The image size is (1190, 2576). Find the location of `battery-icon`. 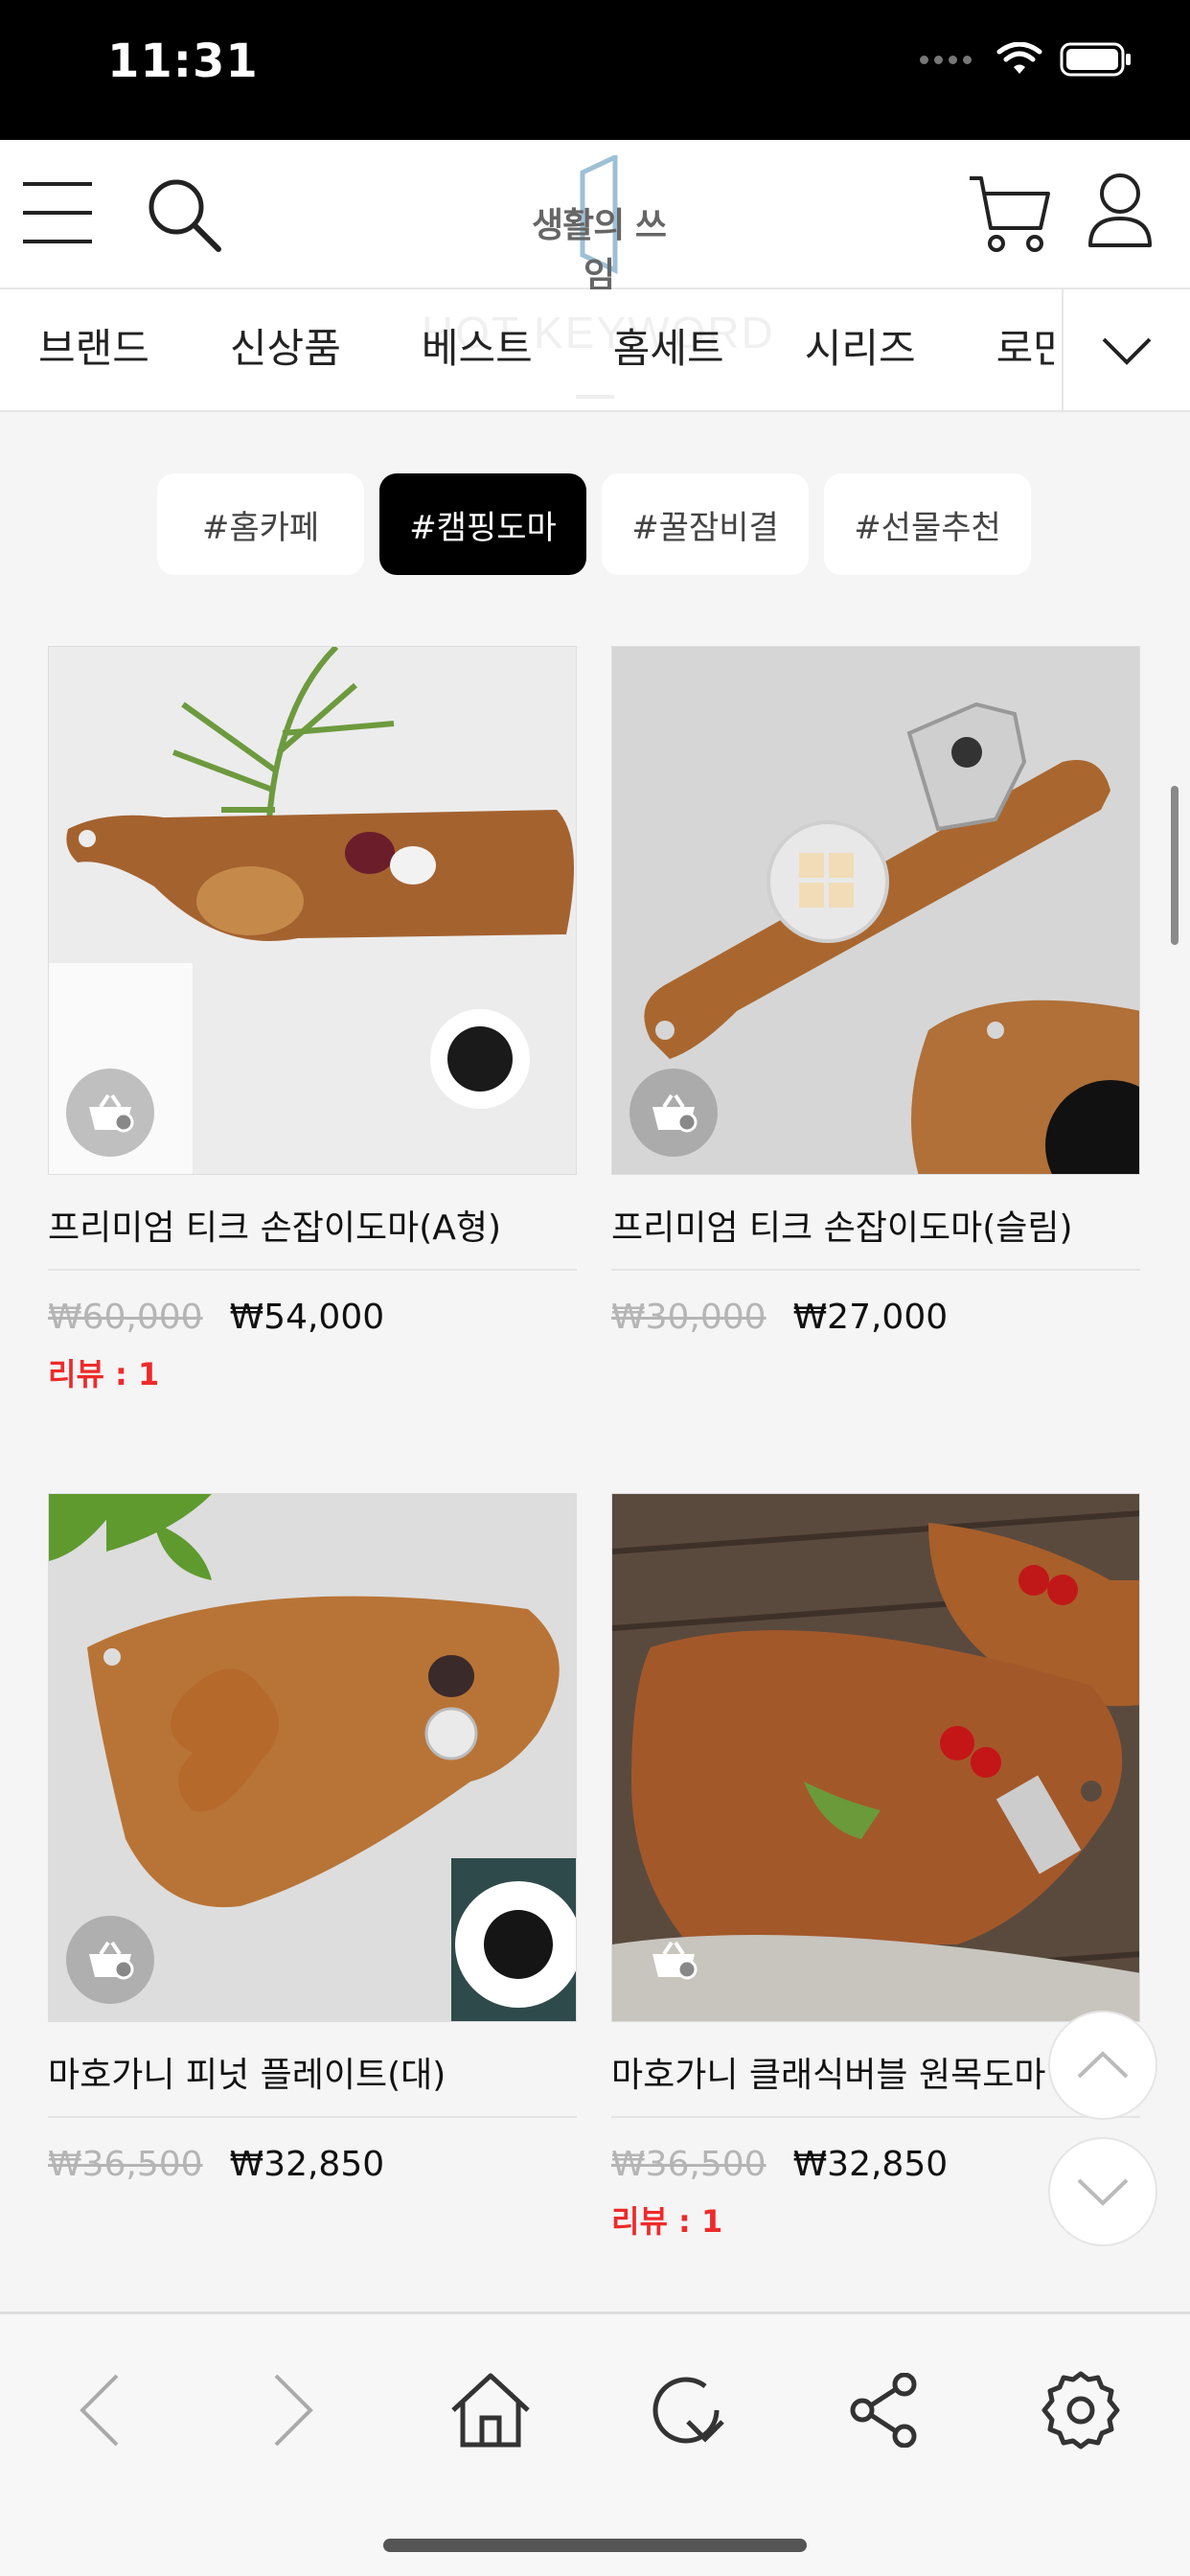

battery-icon is located at coordinates (1096, 59).